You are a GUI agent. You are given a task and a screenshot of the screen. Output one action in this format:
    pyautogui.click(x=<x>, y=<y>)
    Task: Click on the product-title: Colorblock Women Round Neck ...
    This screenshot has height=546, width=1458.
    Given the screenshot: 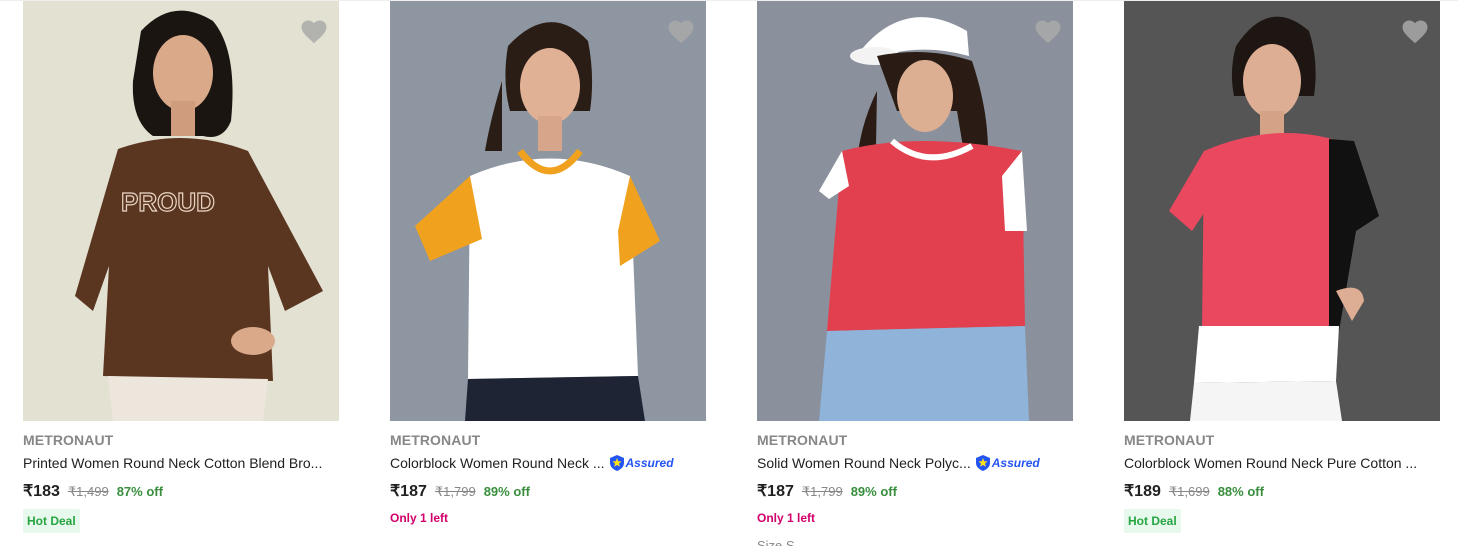 What is the action you would take?
    pyautogui.click(x=497, y=463)
    